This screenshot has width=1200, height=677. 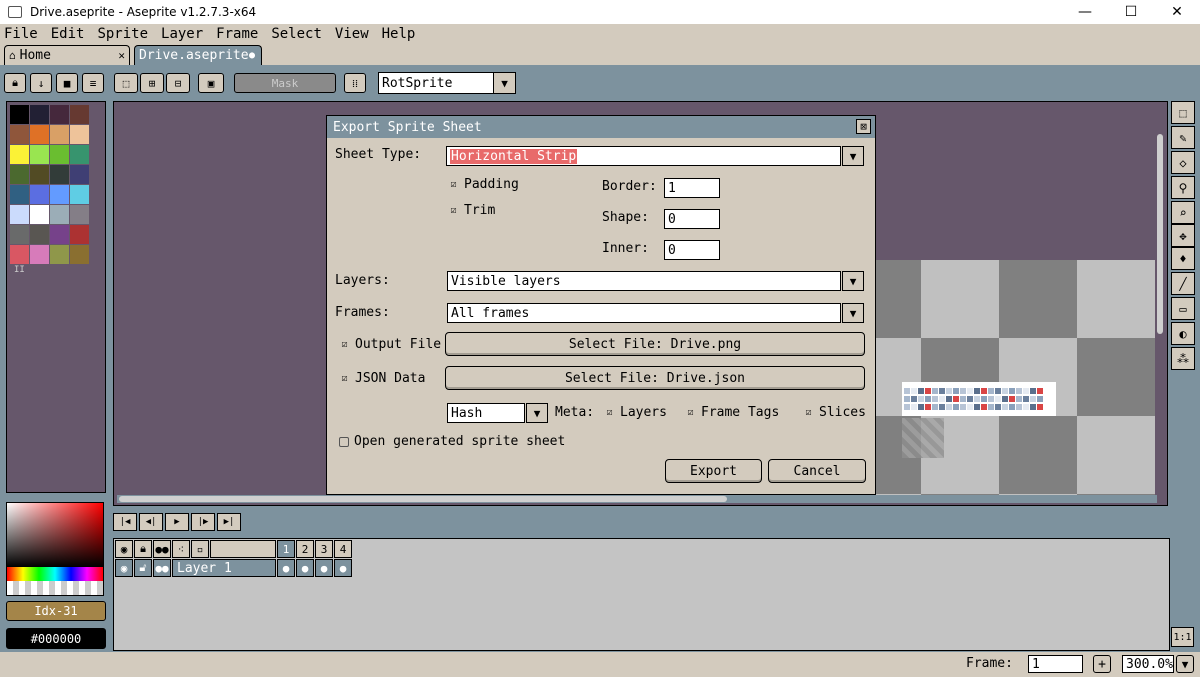 What do you see at coordinates (834, 412) in the screenshot?
I see `meta-slices-checkbox: ☑ Slices` at bounding box center [834, 412].